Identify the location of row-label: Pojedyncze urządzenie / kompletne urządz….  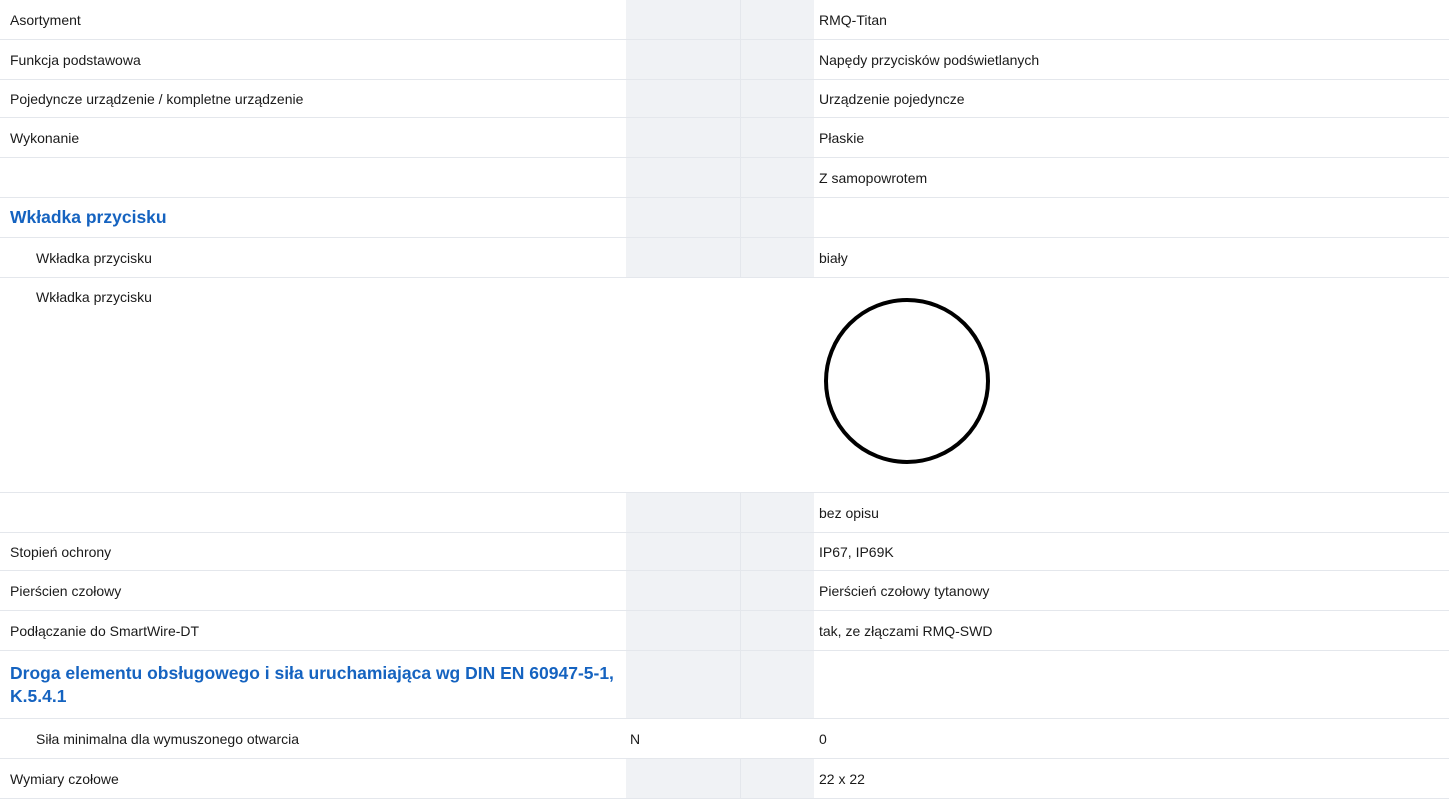
(157, 98).